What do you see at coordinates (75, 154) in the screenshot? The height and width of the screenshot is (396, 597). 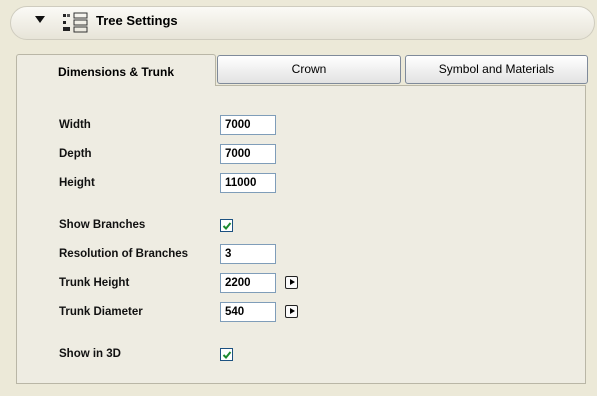 I see `depth-label: Depth` at bounding box center [75, 154].